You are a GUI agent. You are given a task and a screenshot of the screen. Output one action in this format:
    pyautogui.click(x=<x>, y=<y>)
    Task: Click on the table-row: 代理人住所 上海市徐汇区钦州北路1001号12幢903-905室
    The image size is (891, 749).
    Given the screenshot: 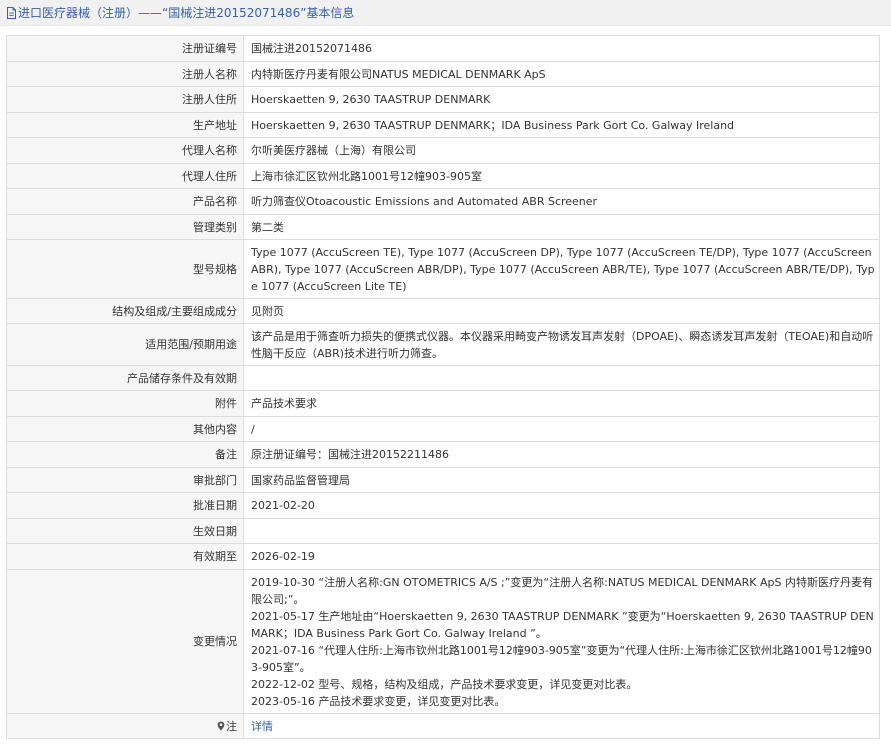 What is the action you would take?
    pyautogui.click(x=443, y=176)
    